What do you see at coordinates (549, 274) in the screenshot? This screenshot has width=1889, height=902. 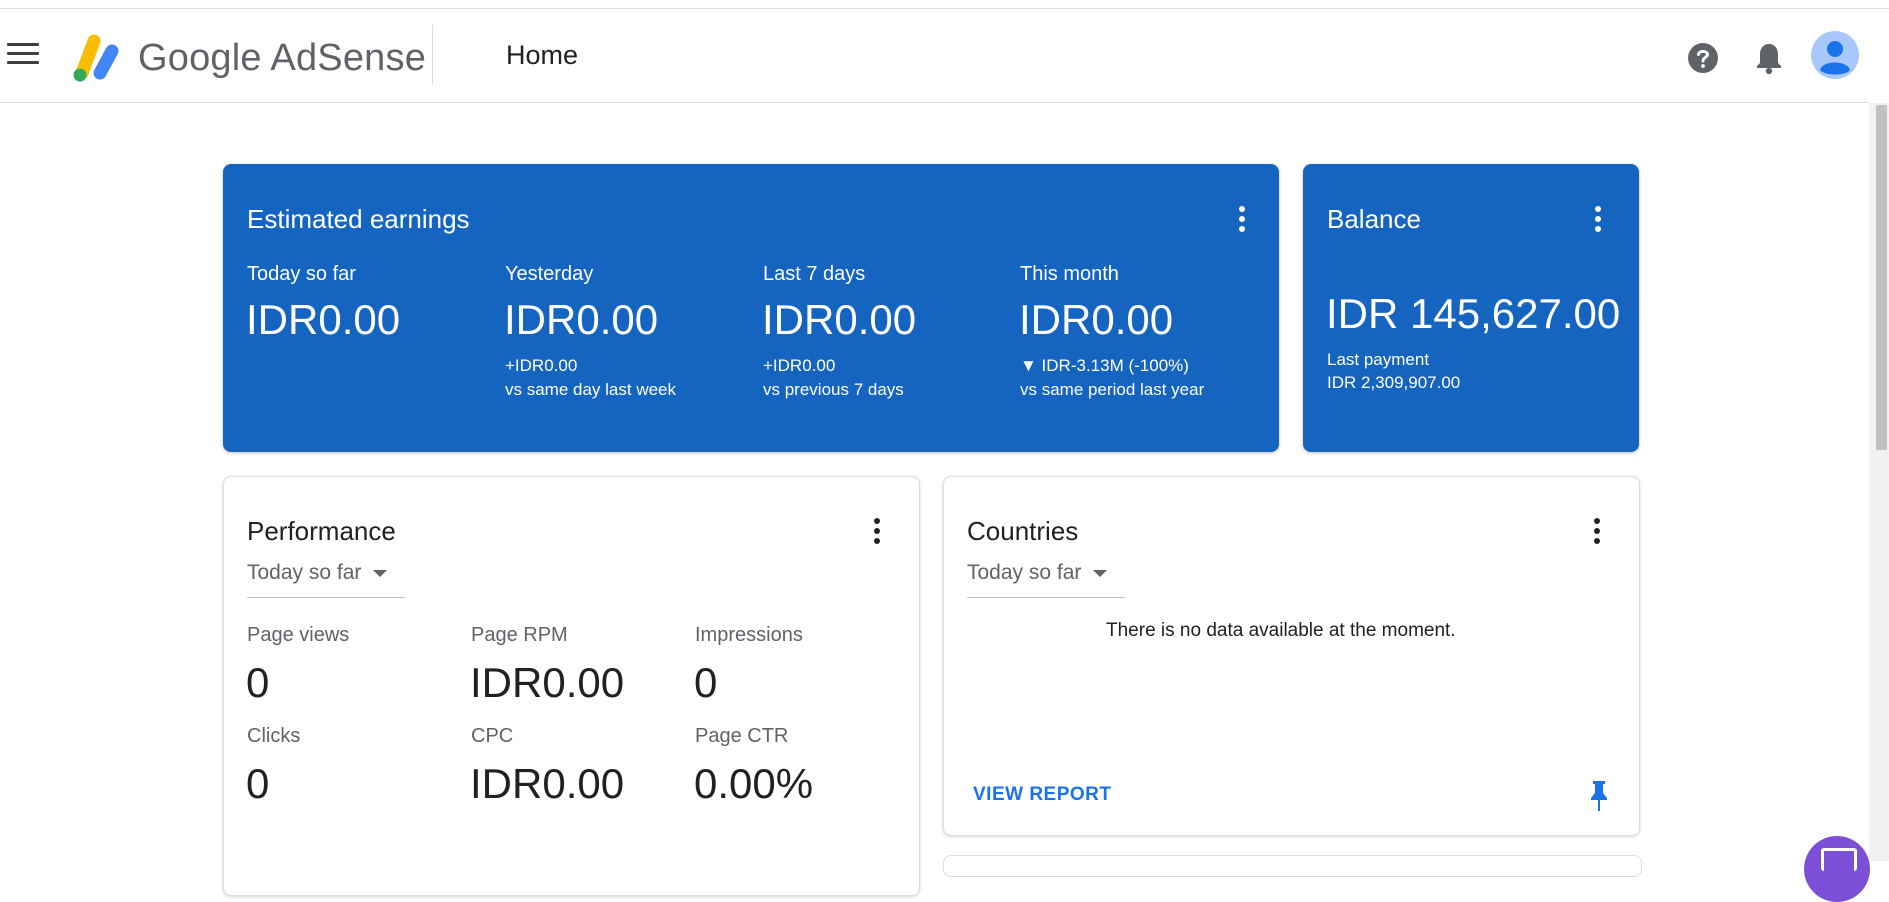 I see `stat-label: Yesterday` at bounding box center [549, 274].